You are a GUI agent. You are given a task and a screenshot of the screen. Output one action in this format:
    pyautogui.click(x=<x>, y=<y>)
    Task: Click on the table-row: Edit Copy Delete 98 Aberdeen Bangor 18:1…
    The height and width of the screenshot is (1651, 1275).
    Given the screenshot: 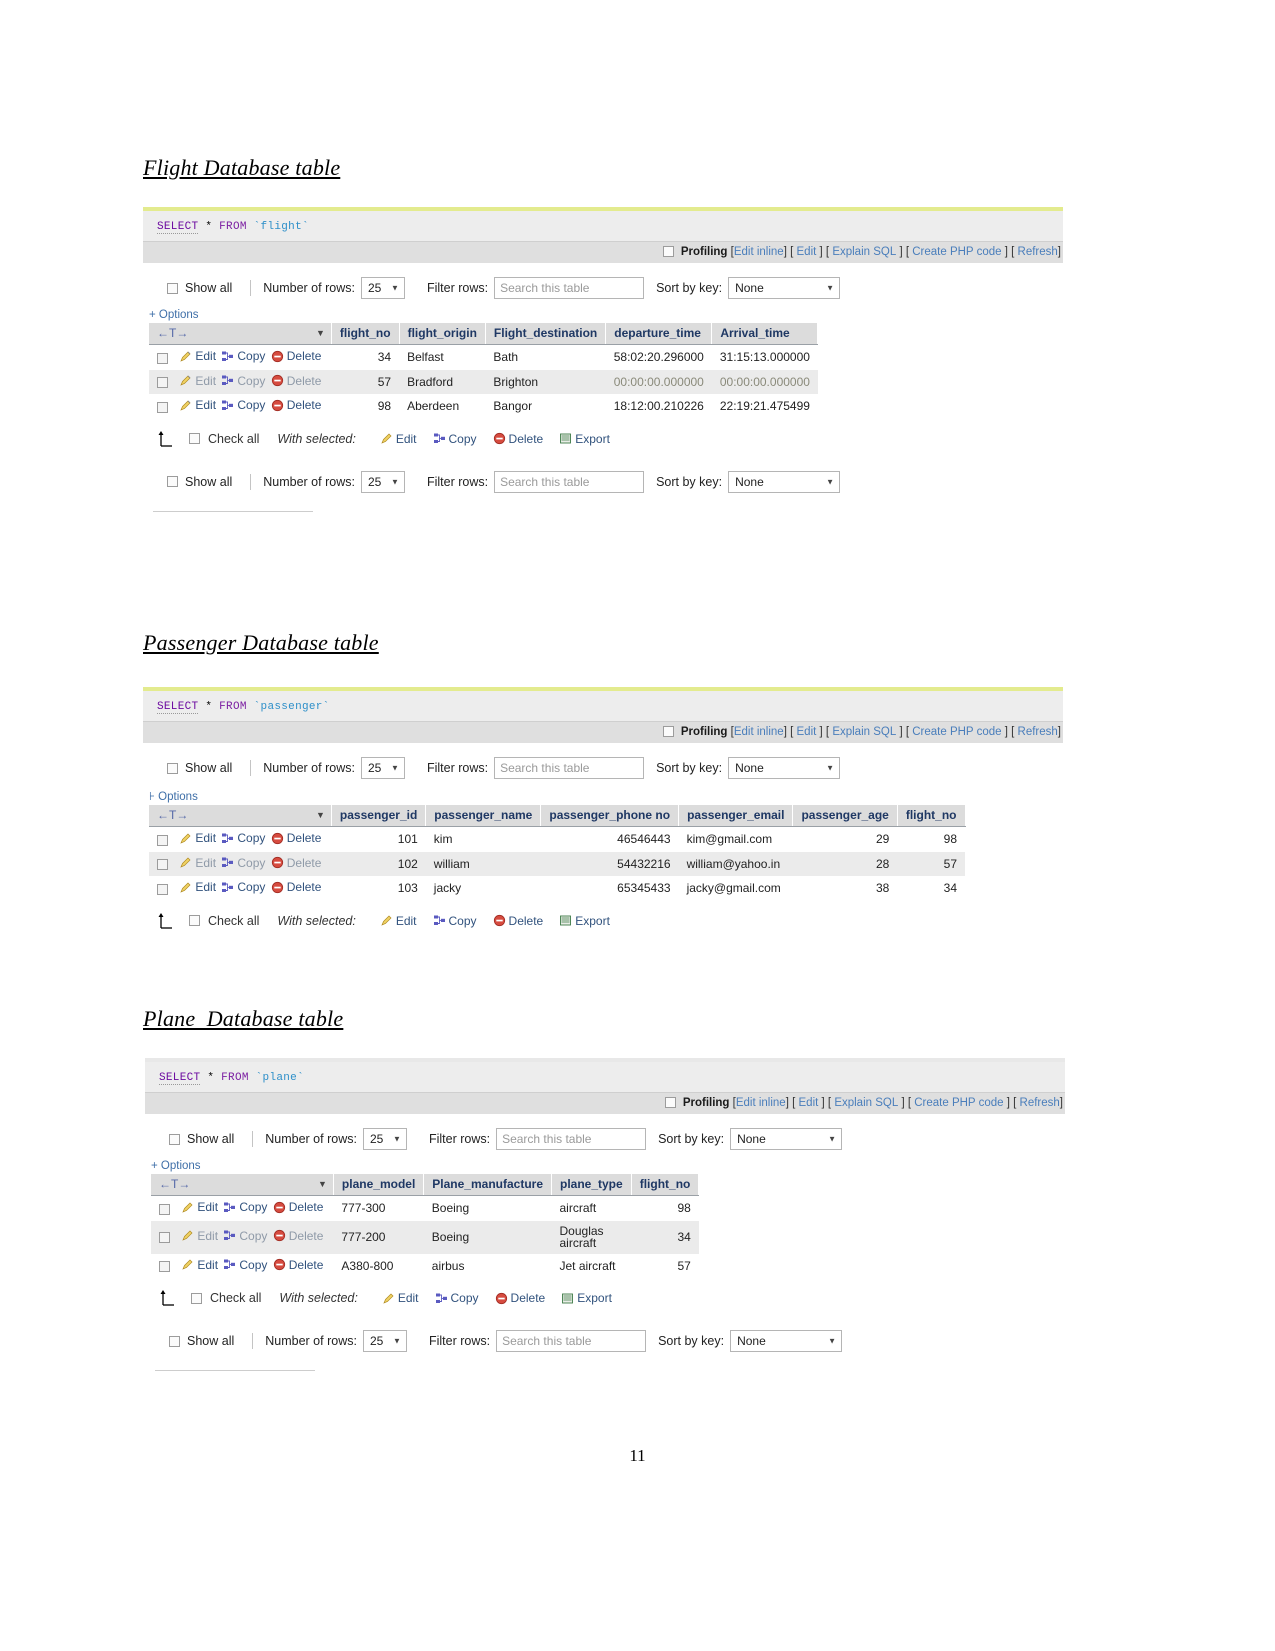 What is the action you would take?
    pyautogui.click(x=483, y=406)
    